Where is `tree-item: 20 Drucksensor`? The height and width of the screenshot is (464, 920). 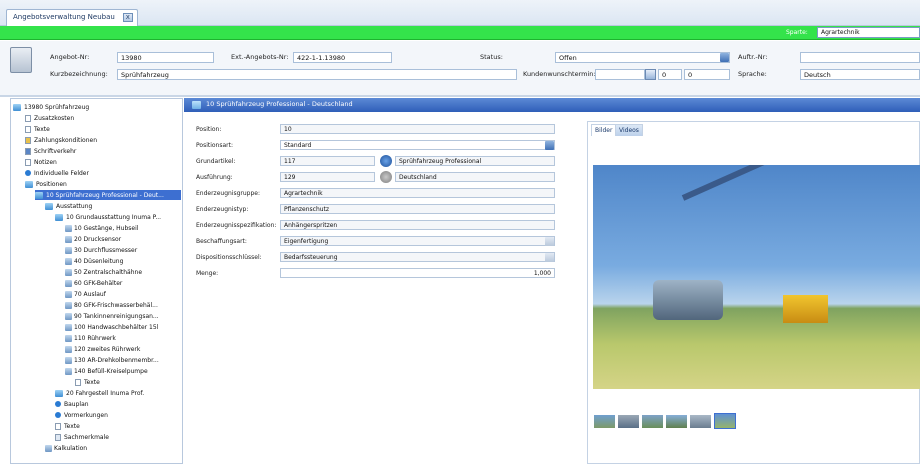 tree-item: 20 Drucksensor is located at coordinates (93, 239).